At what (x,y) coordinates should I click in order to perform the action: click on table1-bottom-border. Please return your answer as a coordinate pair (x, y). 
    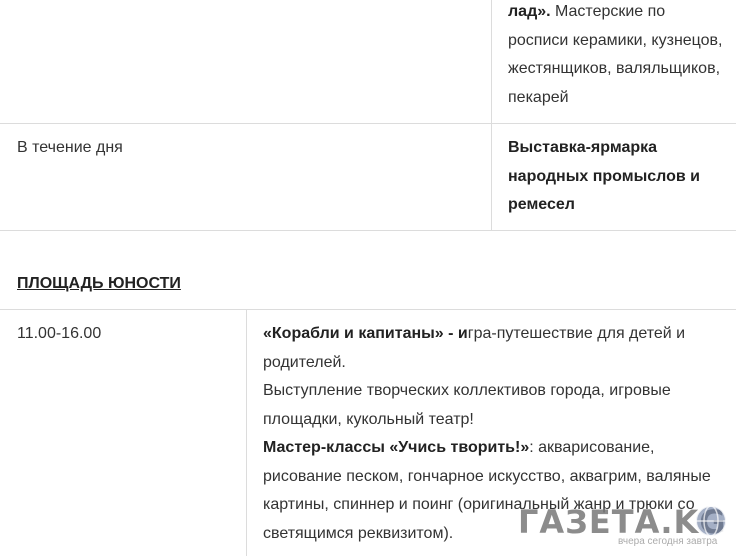
    Looking at the image, I should click on (368, 230).